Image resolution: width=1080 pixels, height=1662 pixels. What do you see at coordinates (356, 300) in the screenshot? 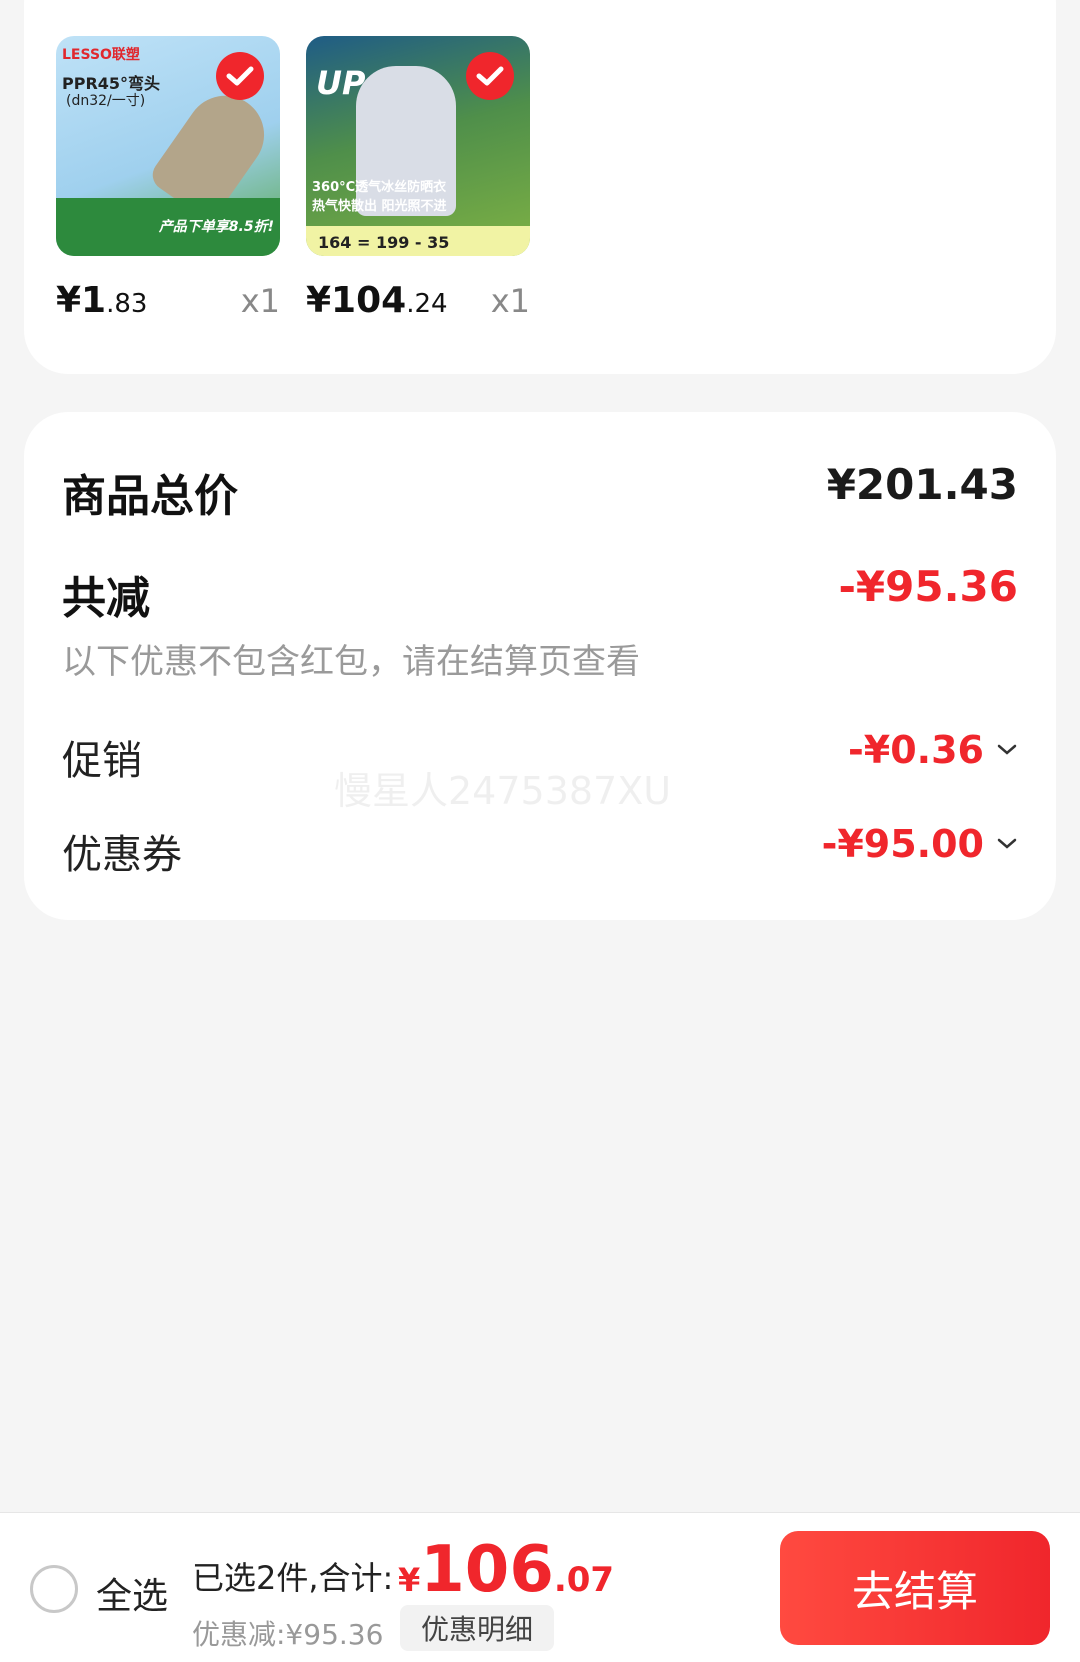
I see `price-integer: ¥104` at bounding box center [356, 300].